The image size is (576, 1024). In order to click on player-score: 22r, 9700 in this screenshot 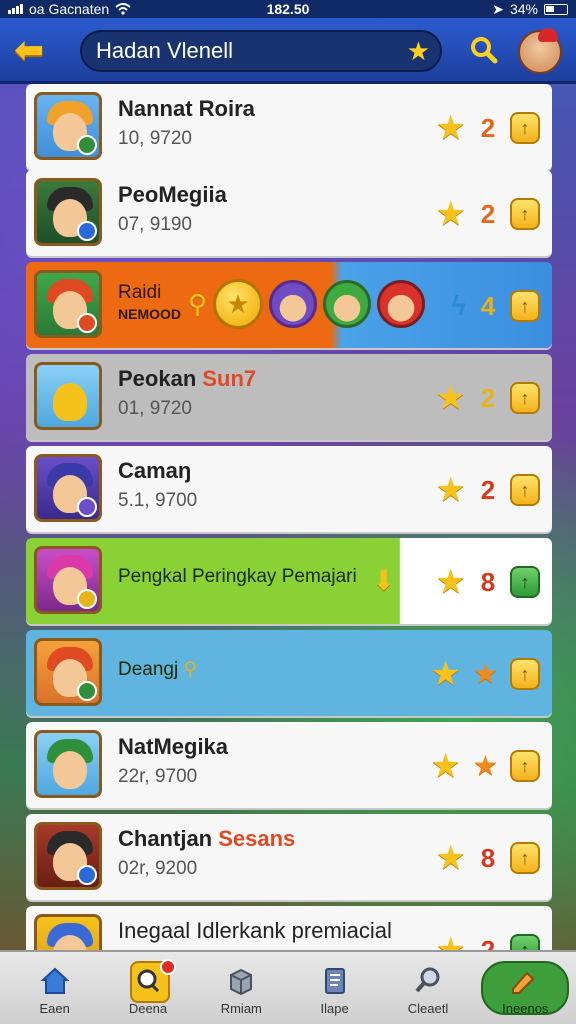, I will do `click(158, 776)`.